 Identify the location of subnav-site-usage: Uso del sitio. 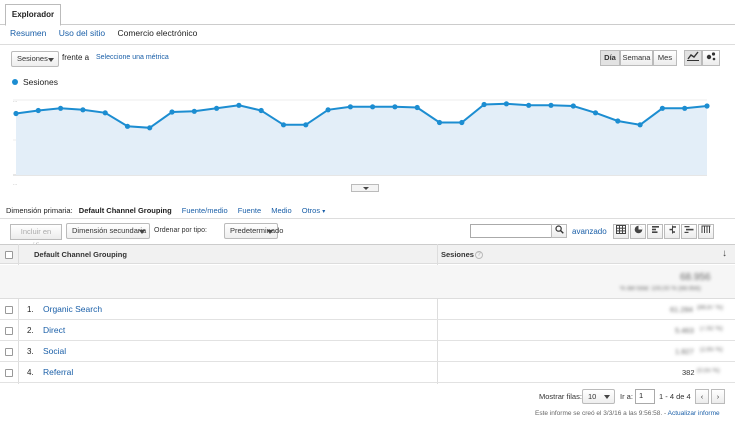
(82, 33).